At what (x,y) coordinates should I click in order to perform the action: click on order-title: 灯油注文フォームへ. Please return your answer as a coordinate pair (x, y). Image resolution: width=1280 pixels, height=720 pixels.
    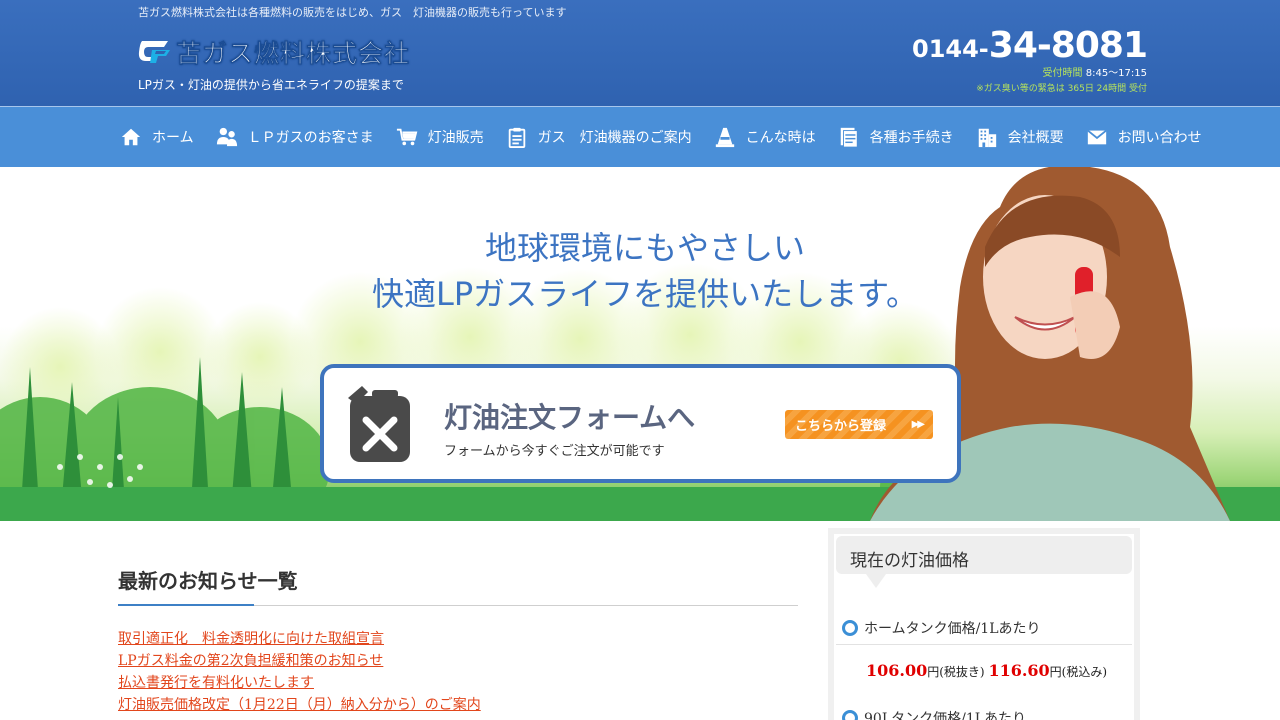
    Looking at the image, I should click on (570, 417).